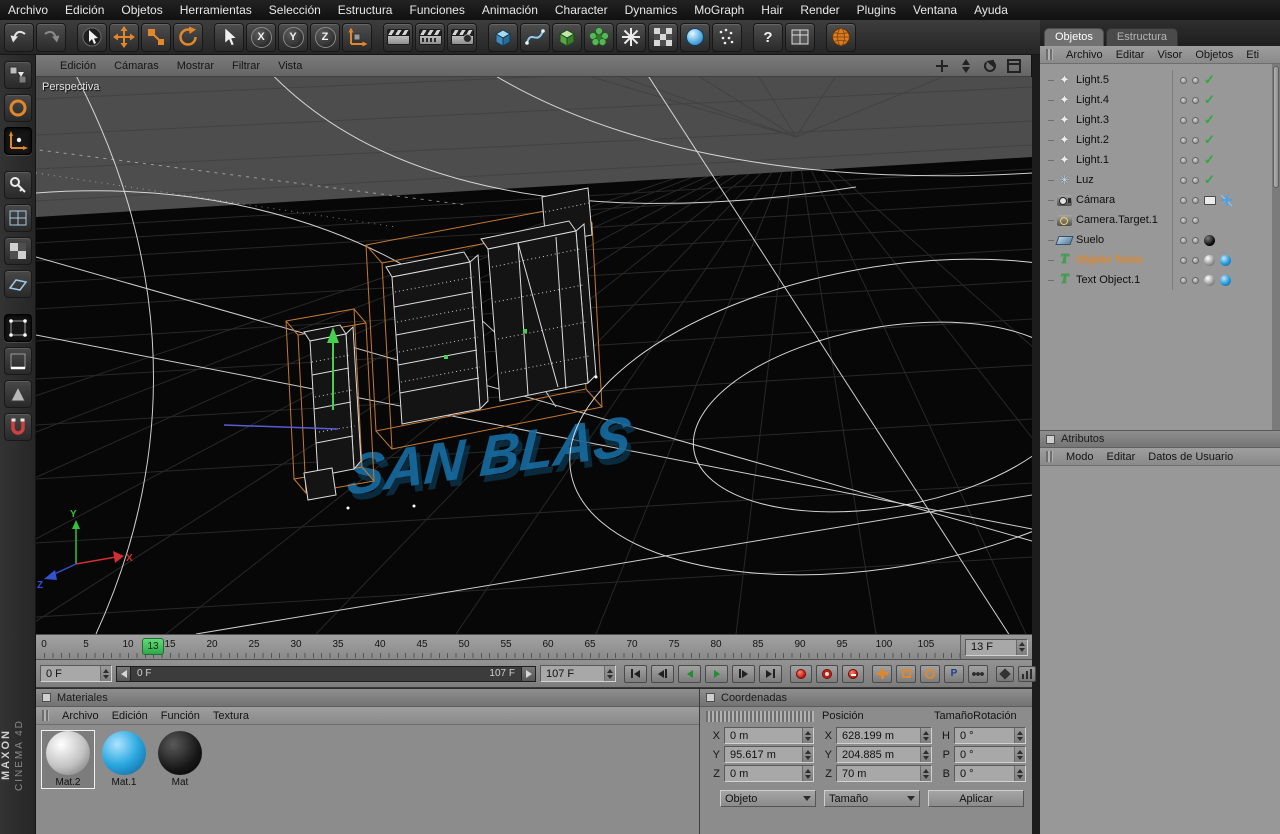 This screenshot has height=834, width=1280. I want to click on autokeying-button, so click(827, 673).